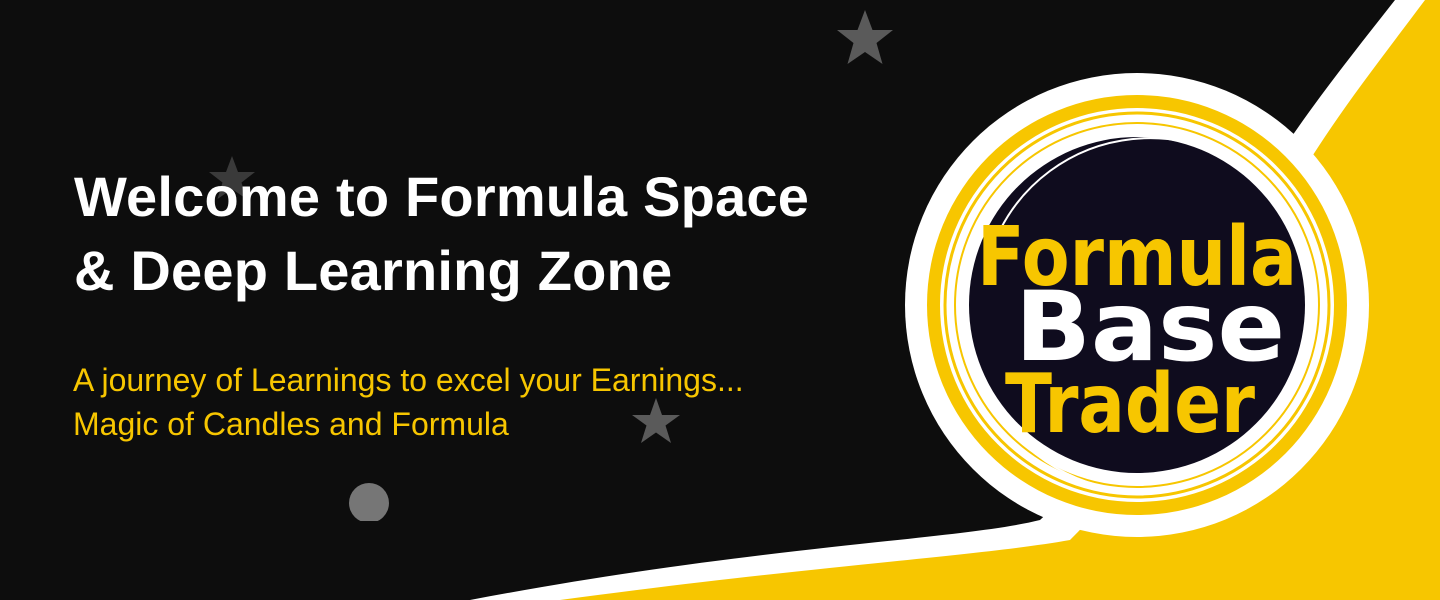  What do you see at coordinates (1130, 404) in the screenshot?
I see `logo-word-trader: Trader` at bounding box center [1130, 404].